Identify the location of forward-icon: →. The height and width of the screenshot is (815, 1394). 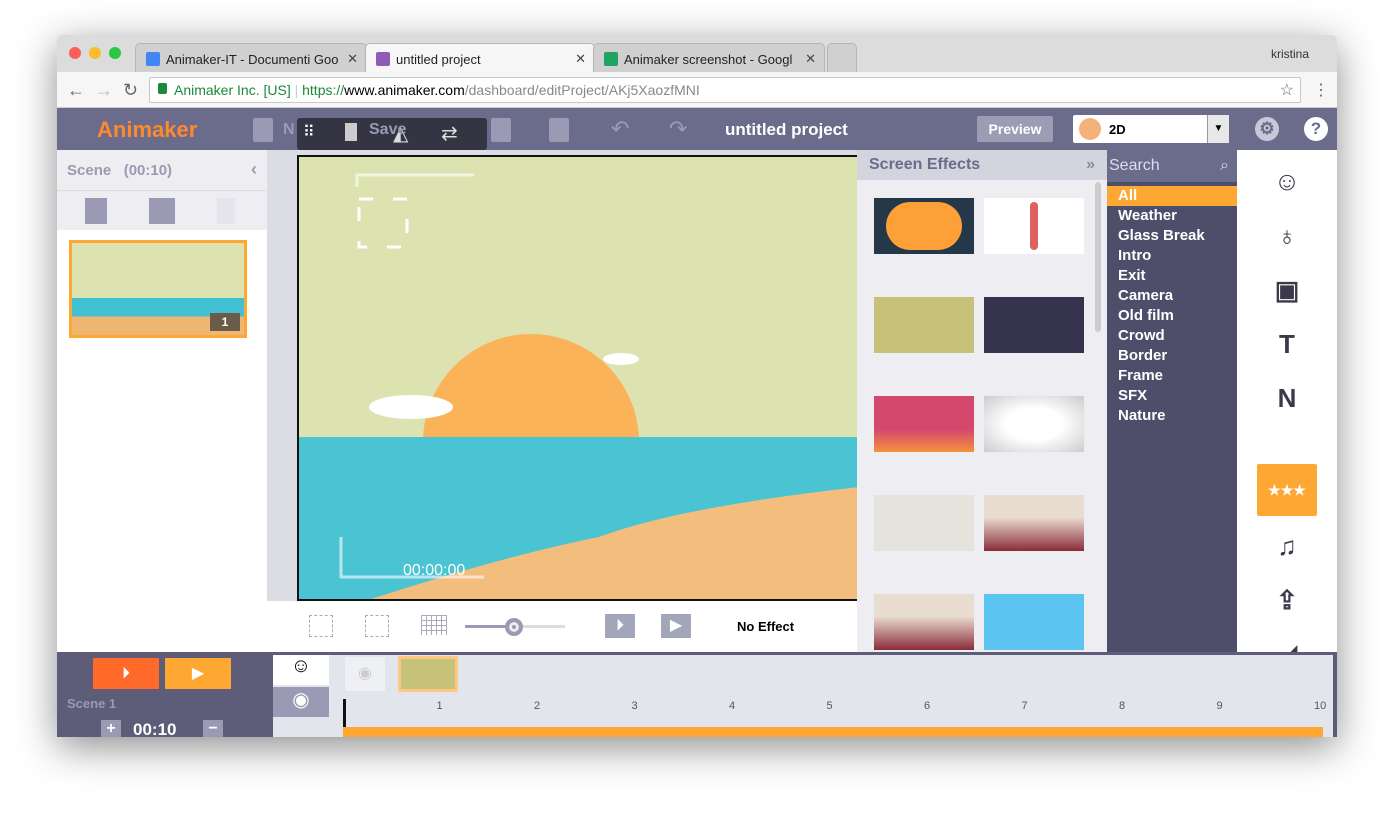
(104, 90).